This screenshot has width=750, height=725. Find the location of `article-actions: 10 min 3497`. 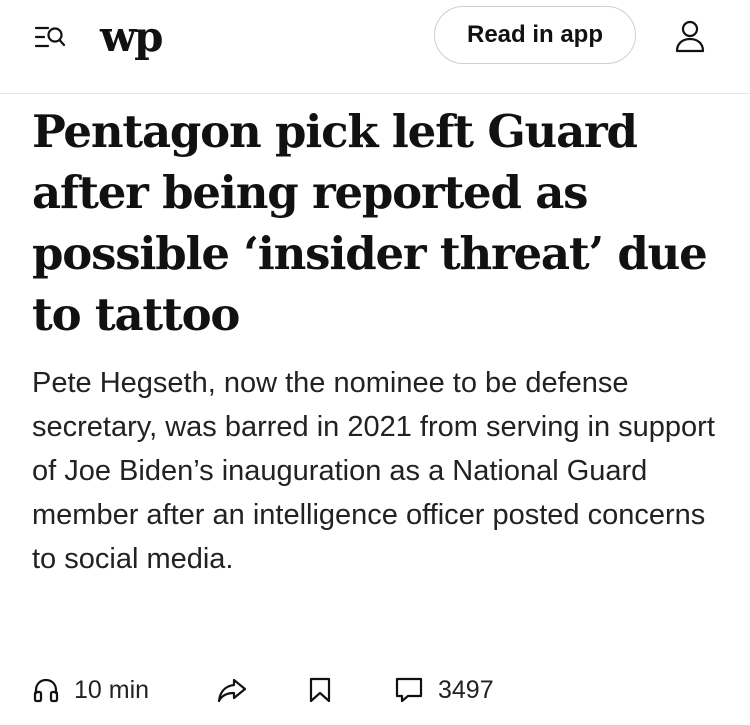

article-actions: 10 min 3497 is located at coordinates (377, 690).